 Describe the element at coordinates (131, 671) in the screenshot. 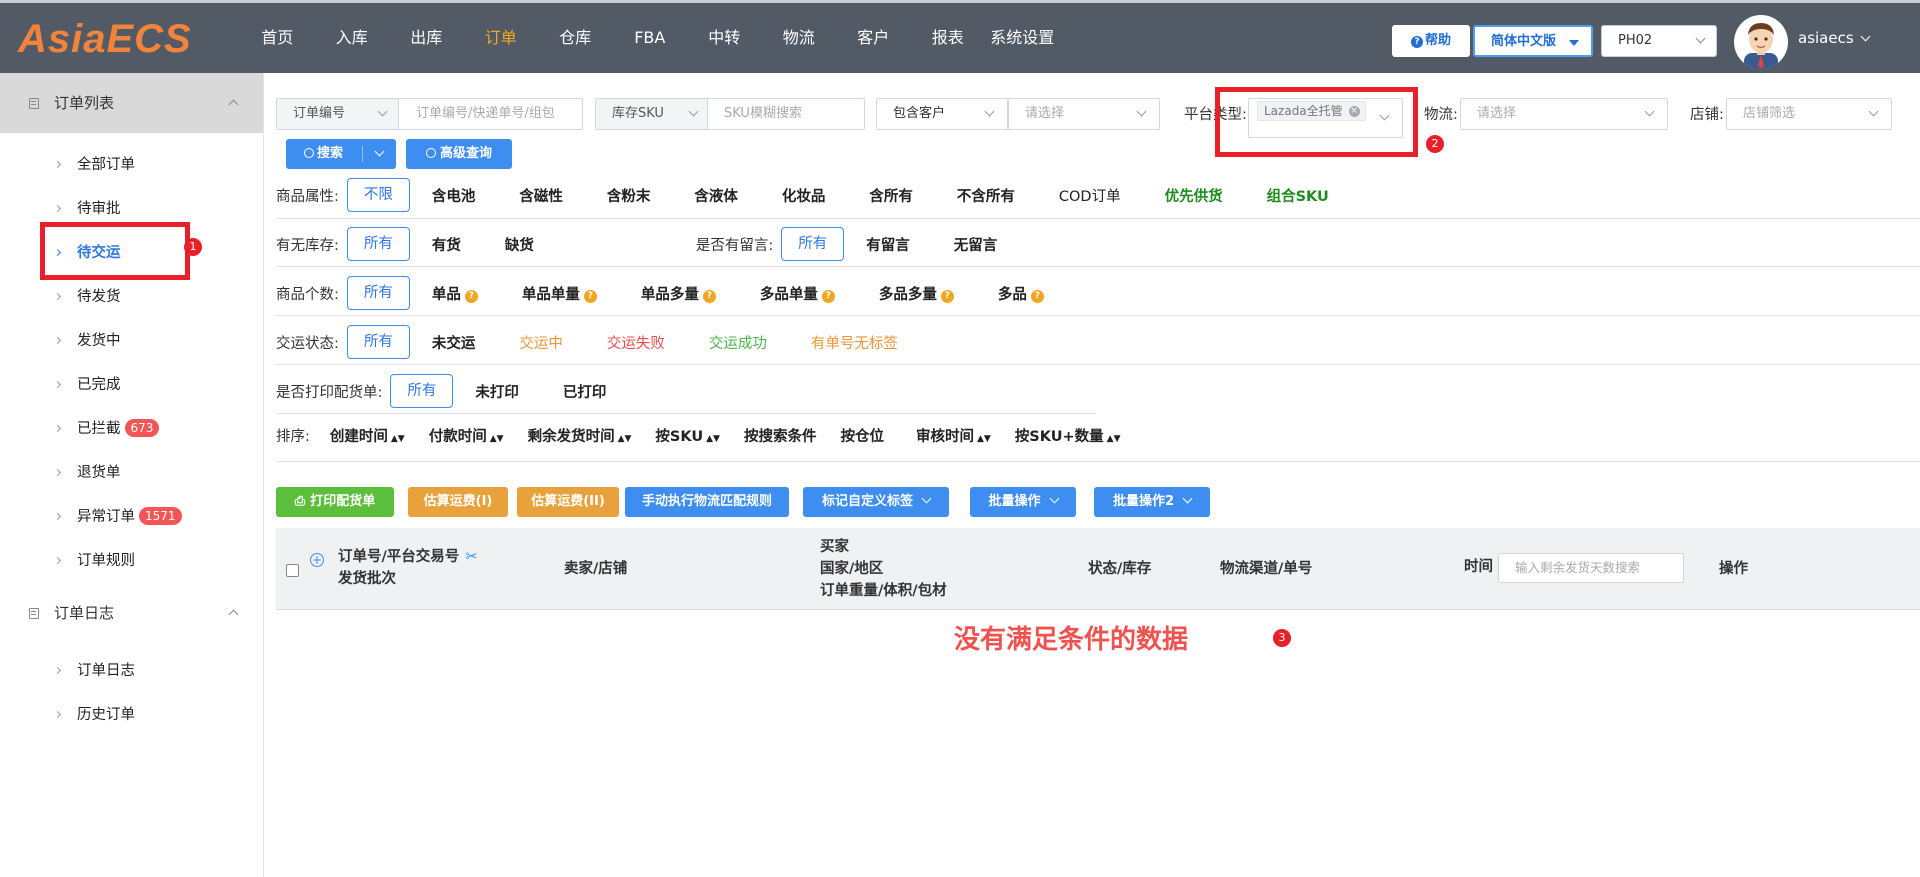

I see `sidebar-item-order-log: 订单日志` at that location.